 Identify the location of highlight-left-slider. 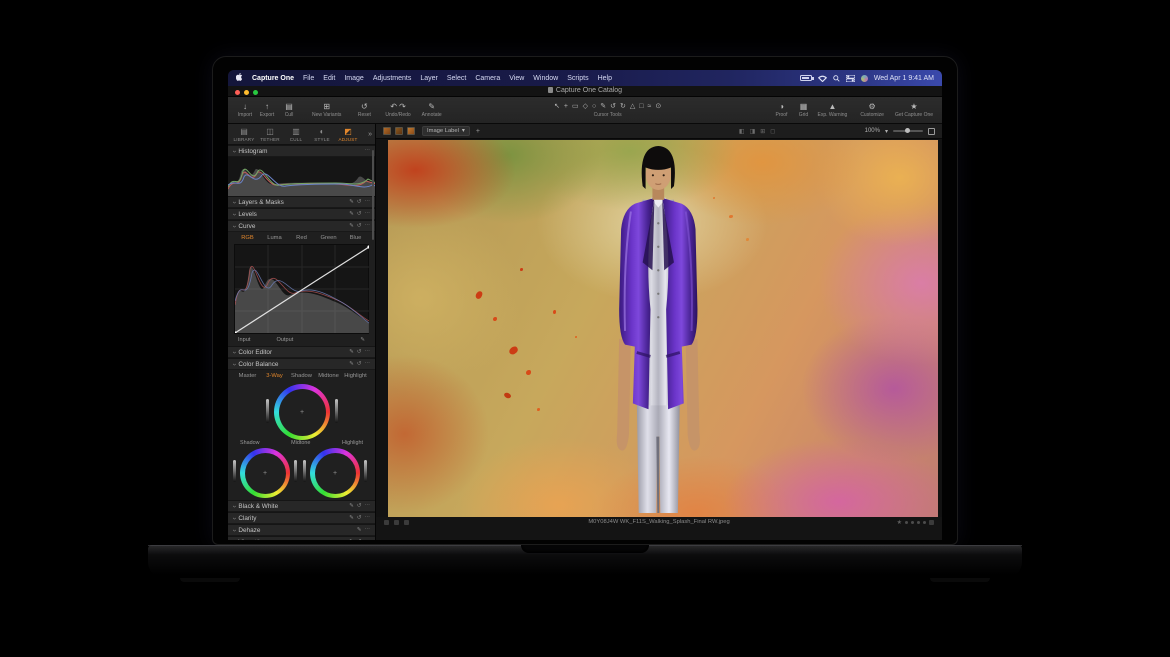
(304, 471).